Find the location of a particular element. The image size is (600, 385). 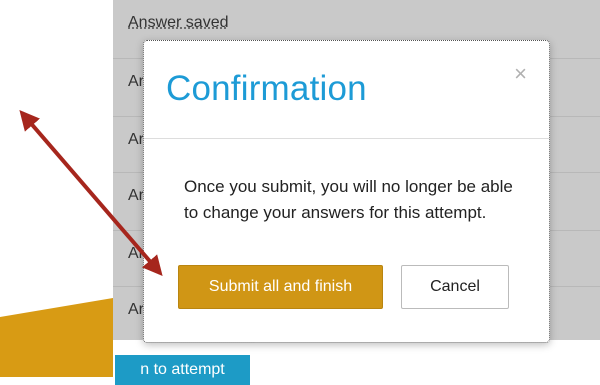

summary-row-status: Answer saved is located at coordinates (178, 22).